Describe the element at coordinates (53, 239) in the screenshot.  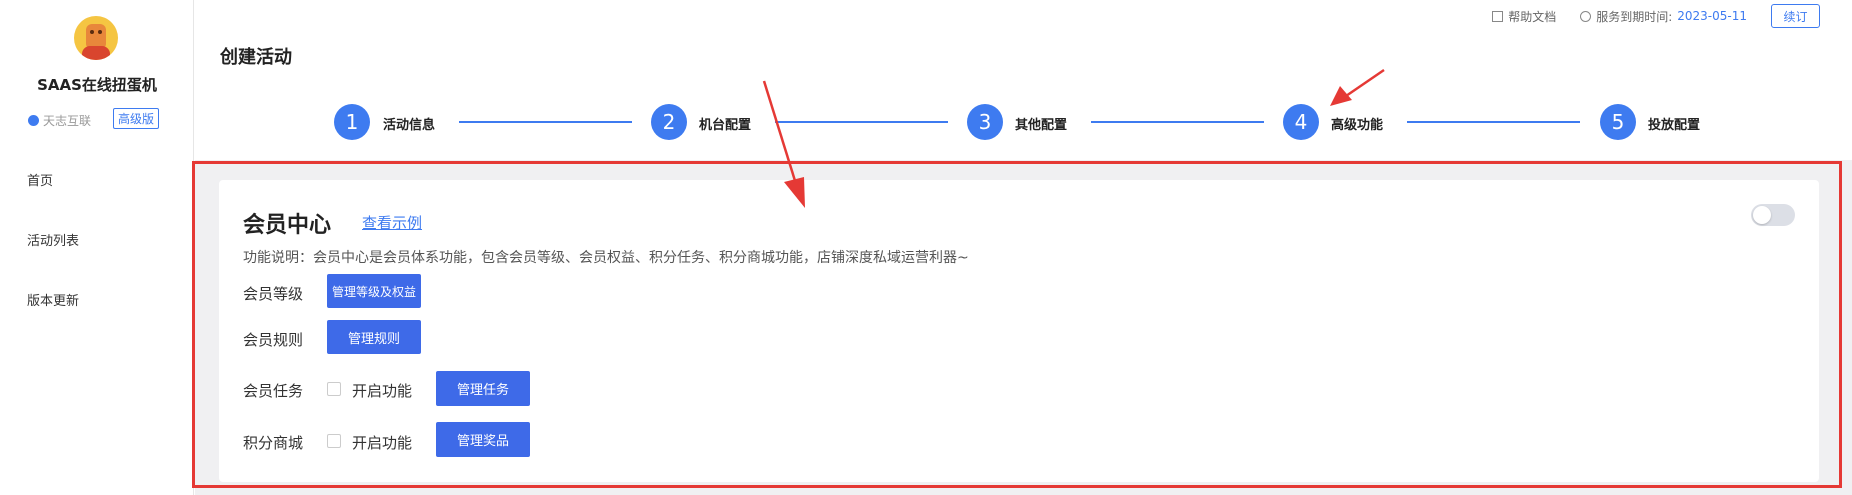
I see `nav-item-activity-list: 活动列表` at that location.